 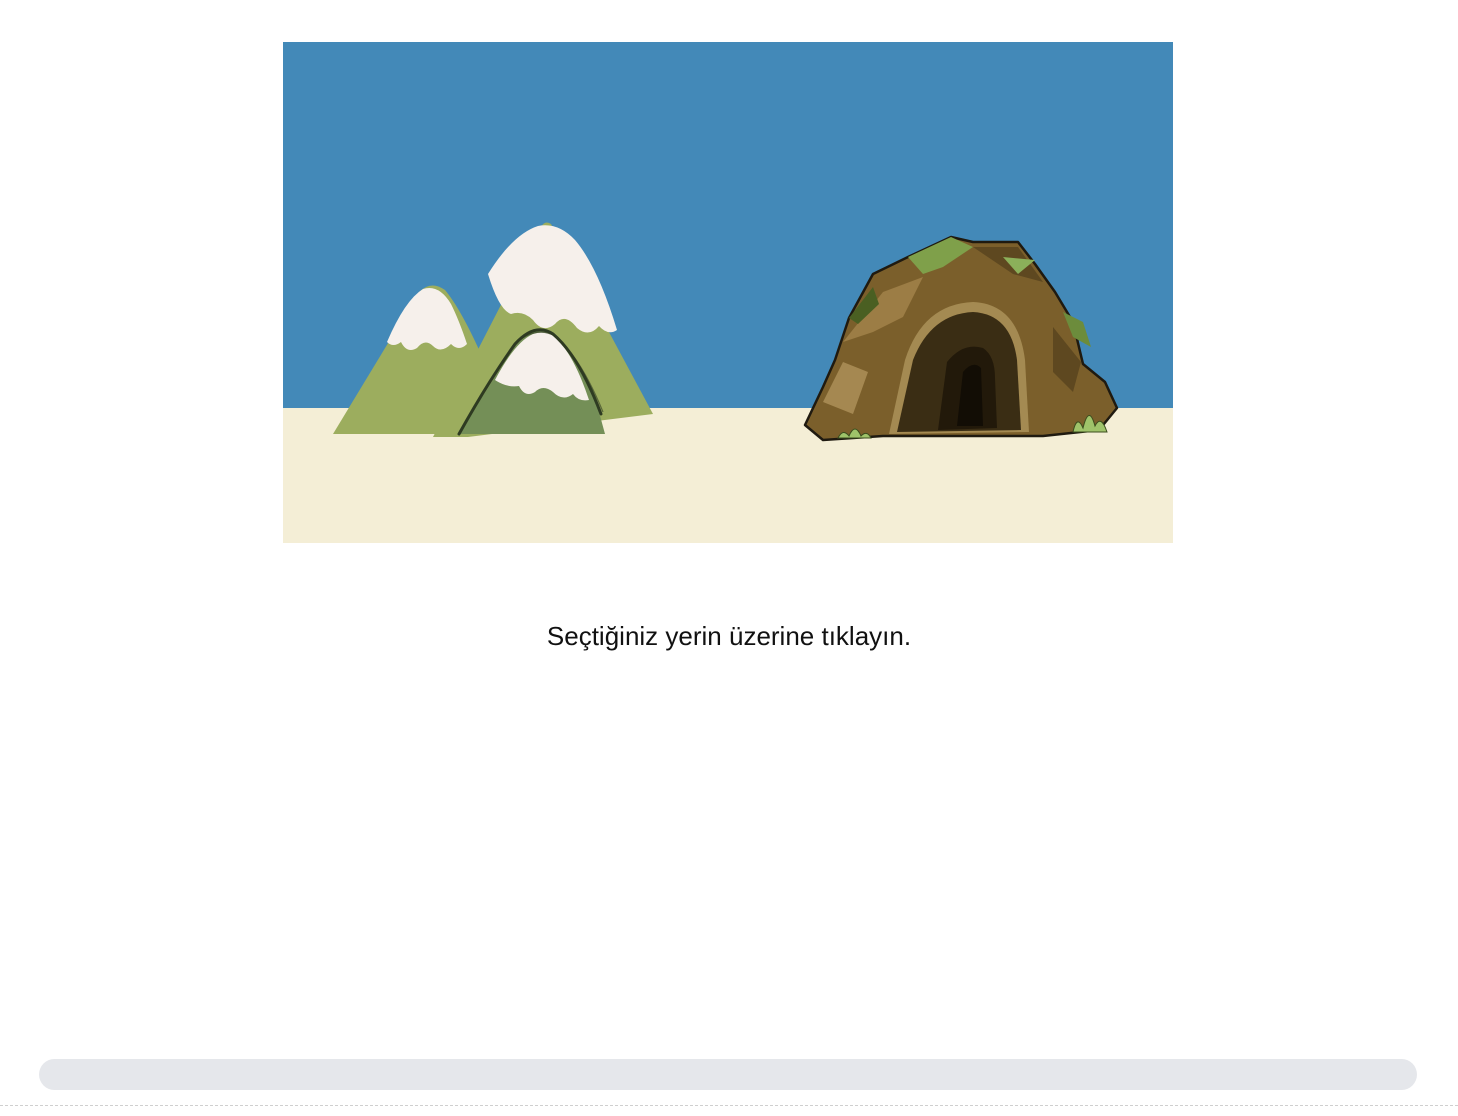 What do you see at coordinates (729, 1105) in the screenshot?
I see `page-divider` at bounding box center [729, 1105].